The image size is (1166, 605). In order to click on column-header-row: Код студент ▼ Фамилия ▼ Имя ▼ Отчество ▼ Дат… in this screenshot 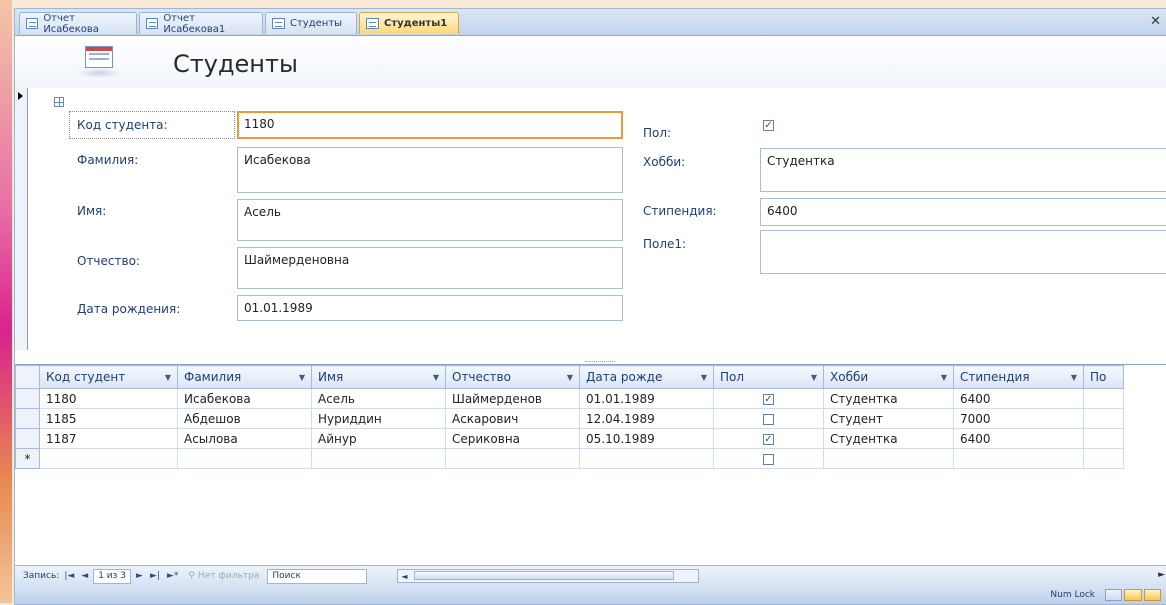, I will do `click(569, 377)`.